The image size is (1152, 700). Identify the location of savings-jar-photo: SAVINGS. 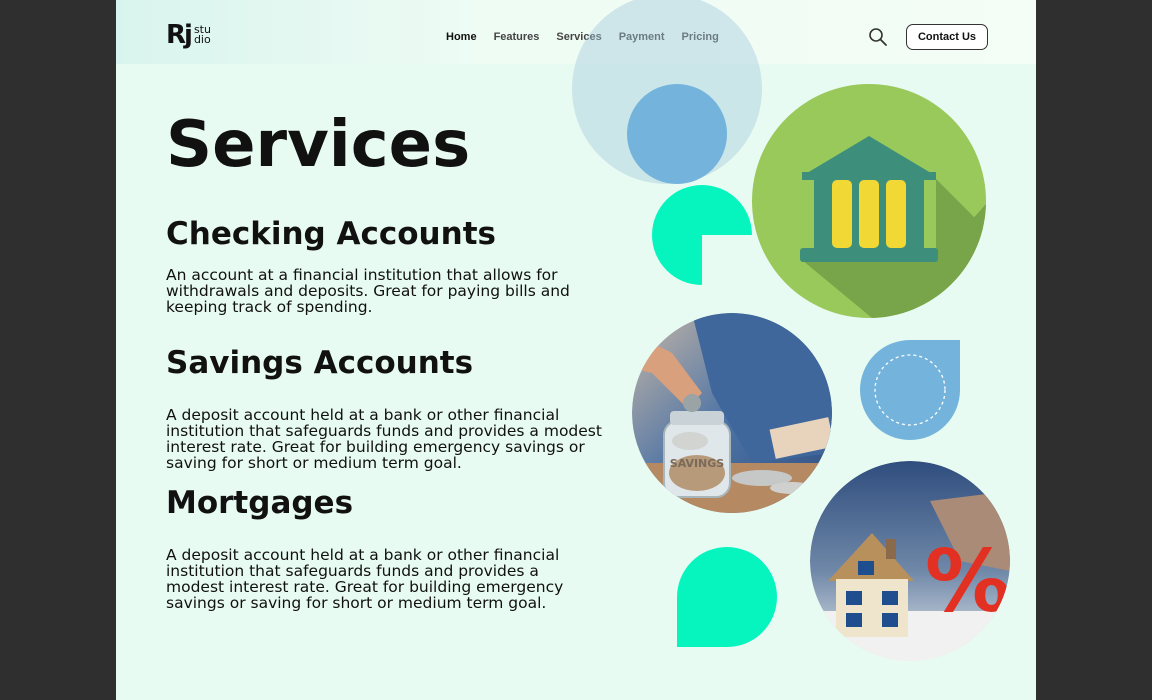
(732, 413).